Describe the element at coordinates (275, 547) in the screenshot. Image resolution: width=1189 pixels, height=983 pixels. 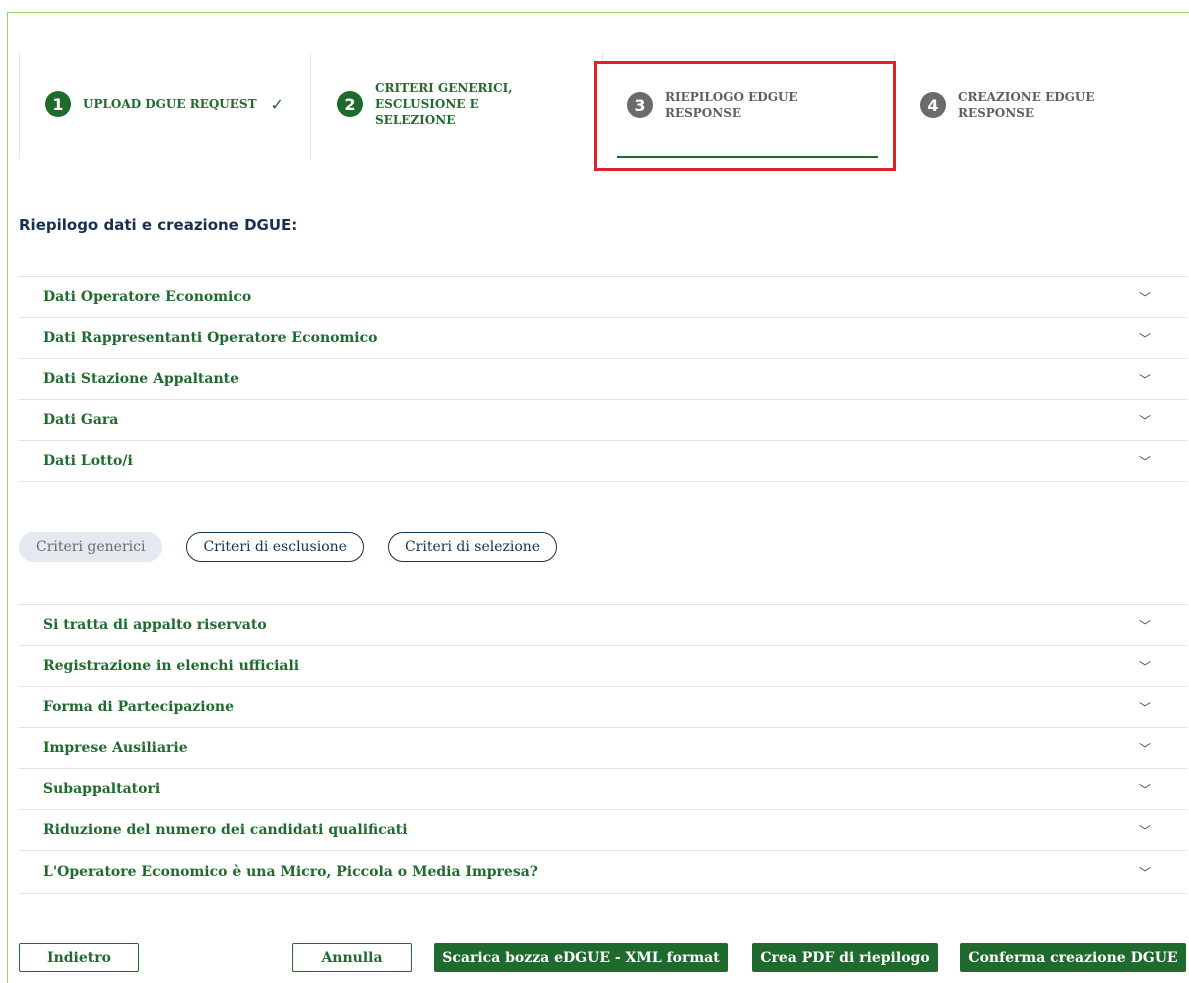
I see `tab-criteri-esclusione: Criteri di esclusione` at that location.